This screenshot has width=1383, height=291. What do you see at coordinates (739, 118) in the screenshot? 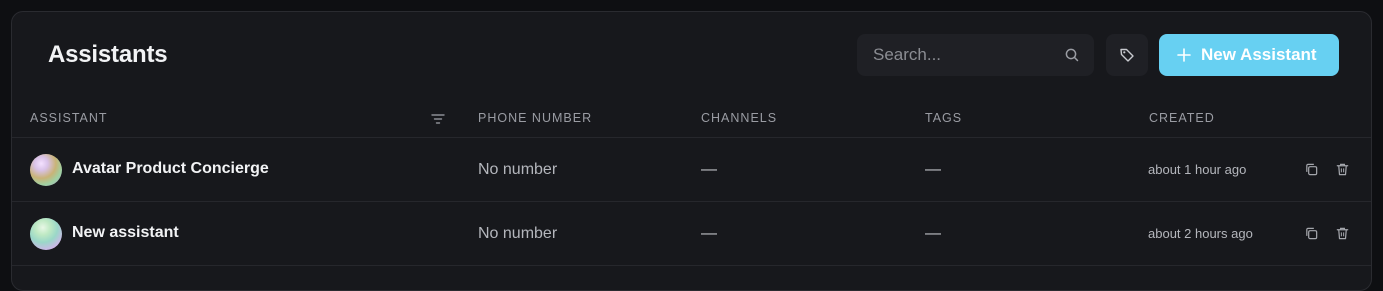
I see `column-header-channels: CHANNELS` at bounding box center [739, 118].